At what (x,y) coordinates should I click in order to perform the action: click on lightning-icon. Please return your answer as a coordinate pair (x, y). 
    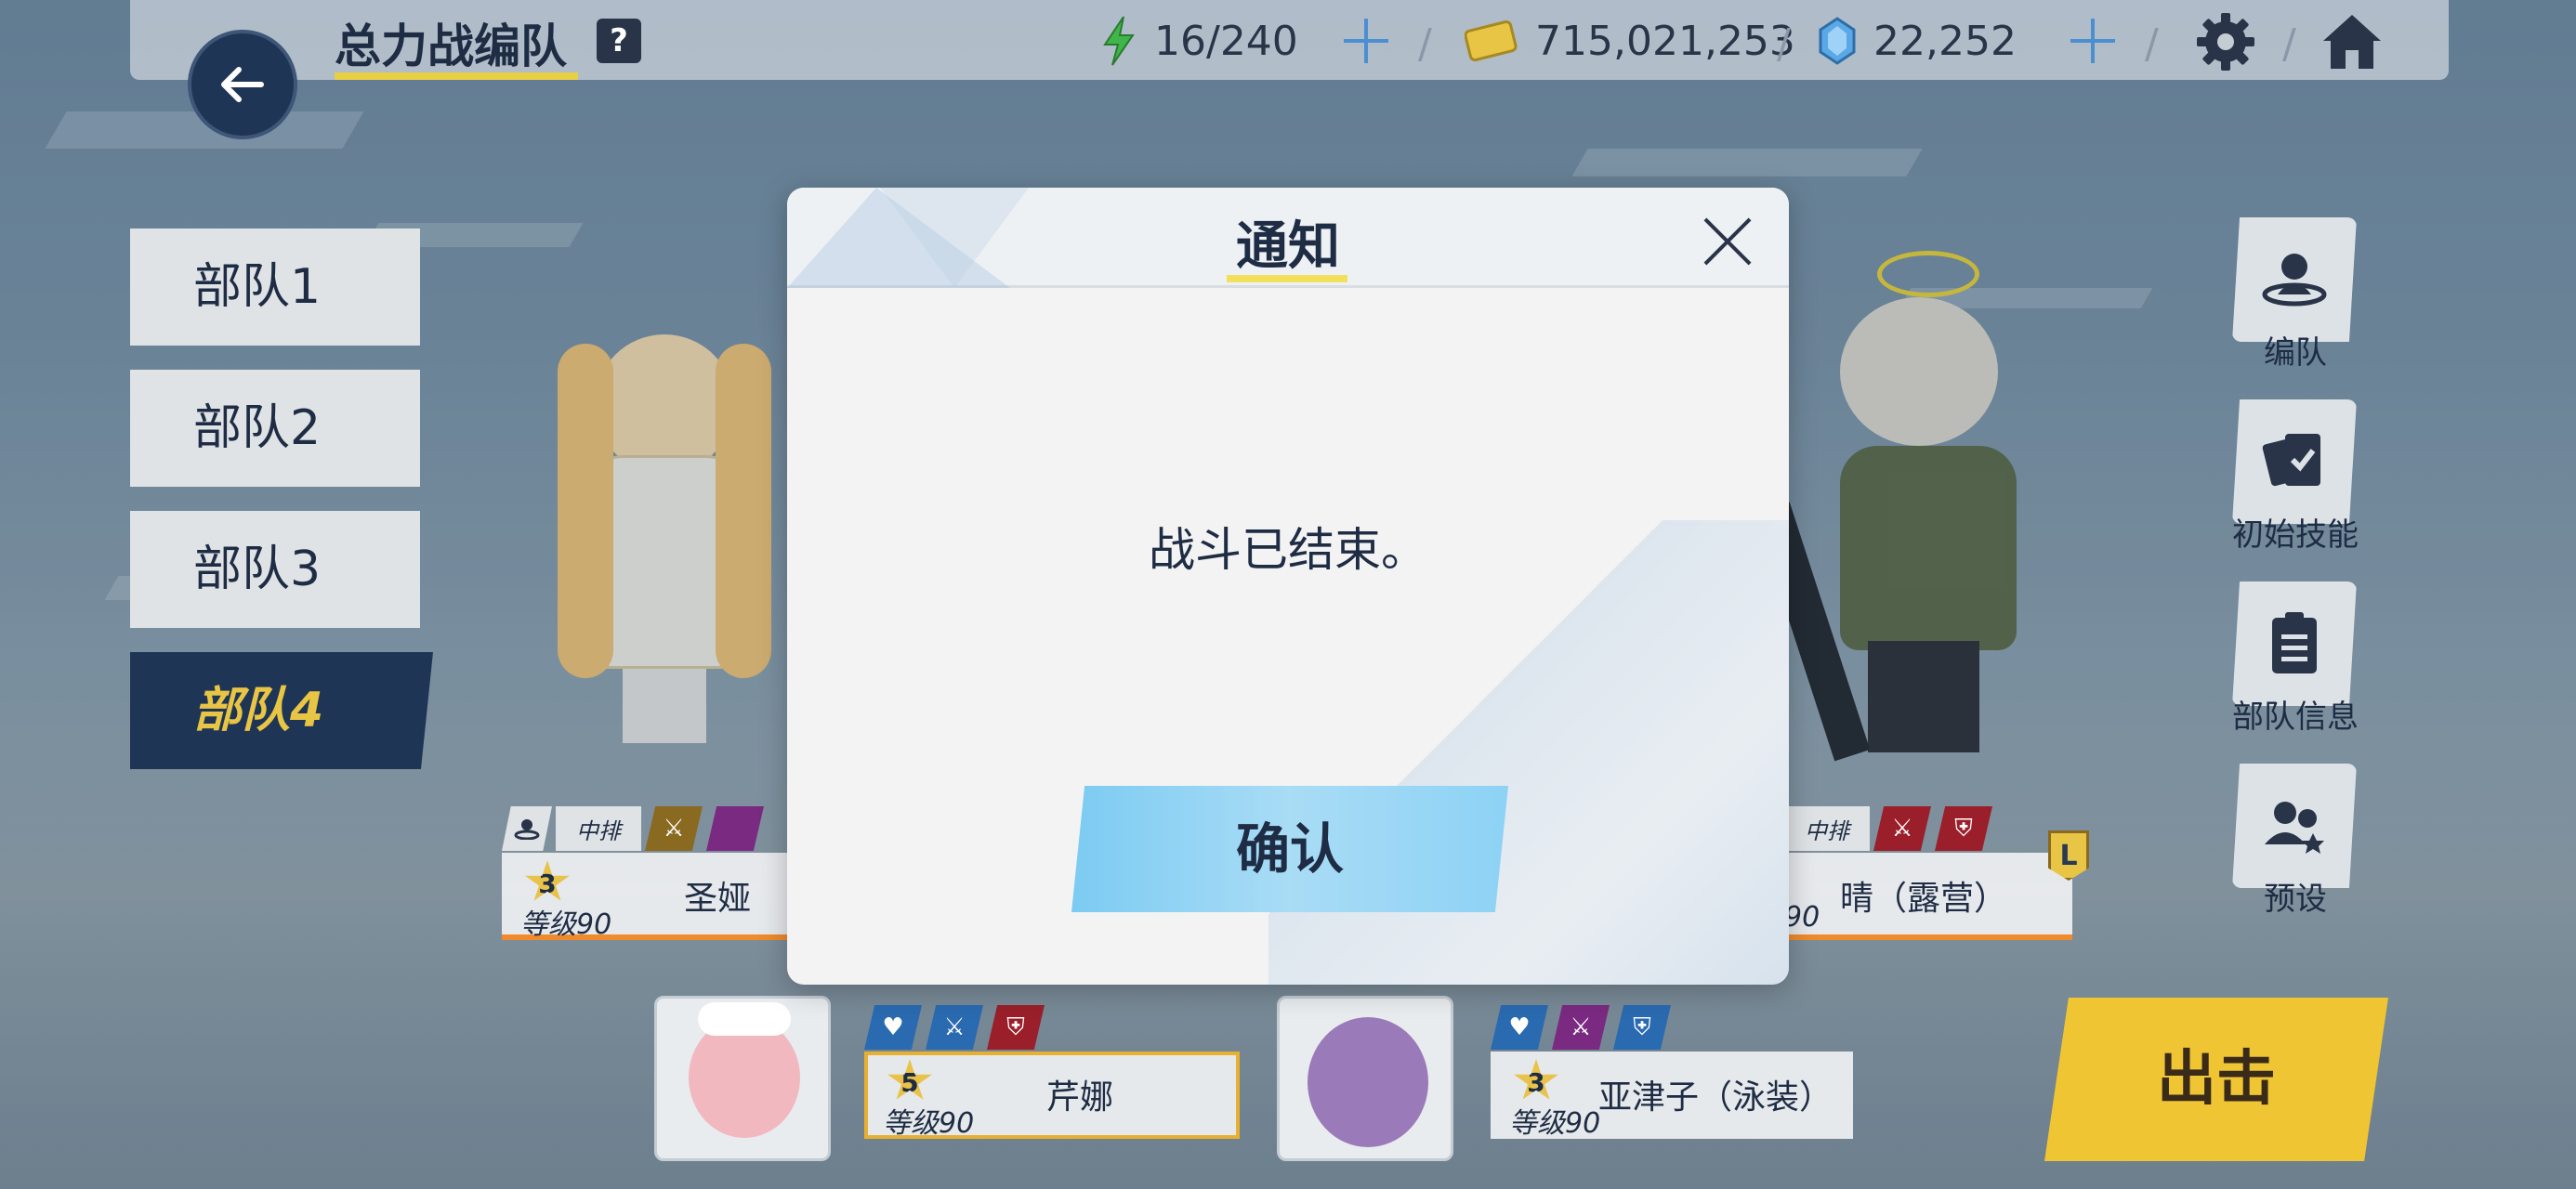
    Looking at the image, I should click on (1118, 41).